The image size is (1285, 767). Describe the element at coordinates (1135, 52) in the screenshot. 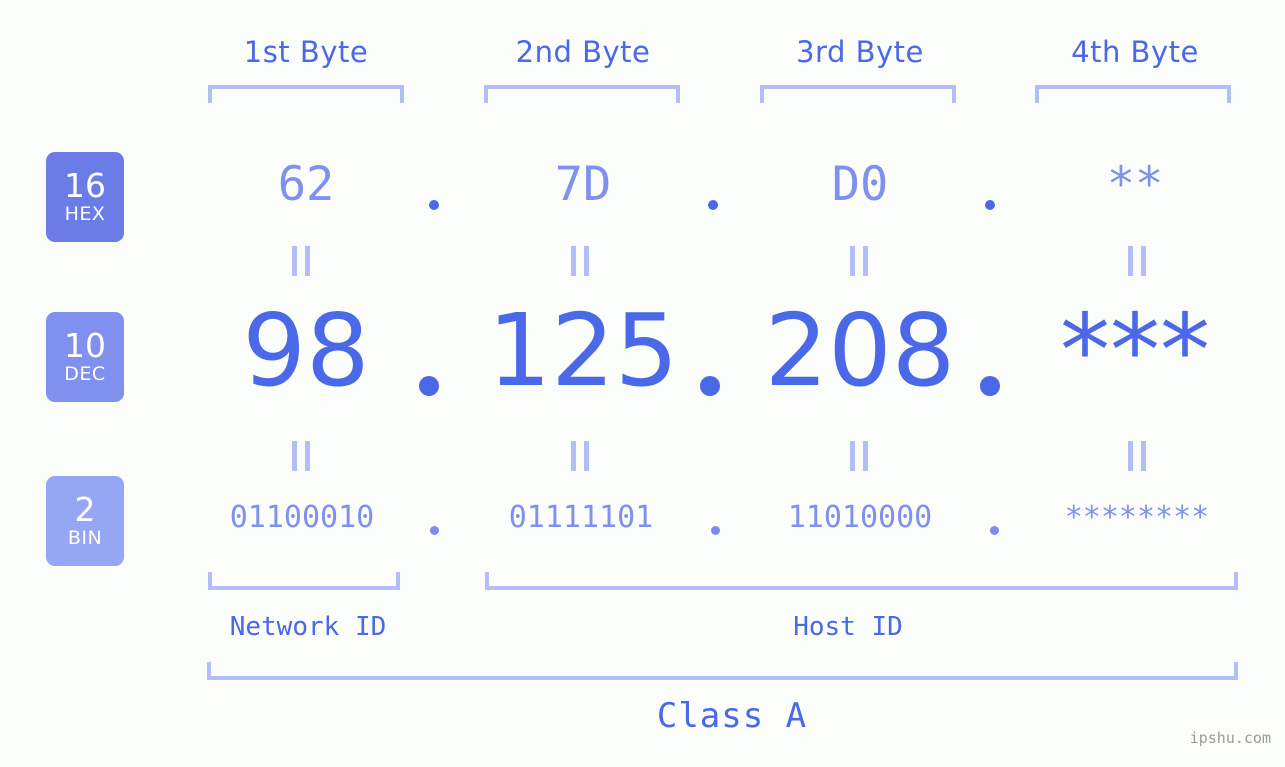

I see `byte-header-4: 4th Byte` at that location.